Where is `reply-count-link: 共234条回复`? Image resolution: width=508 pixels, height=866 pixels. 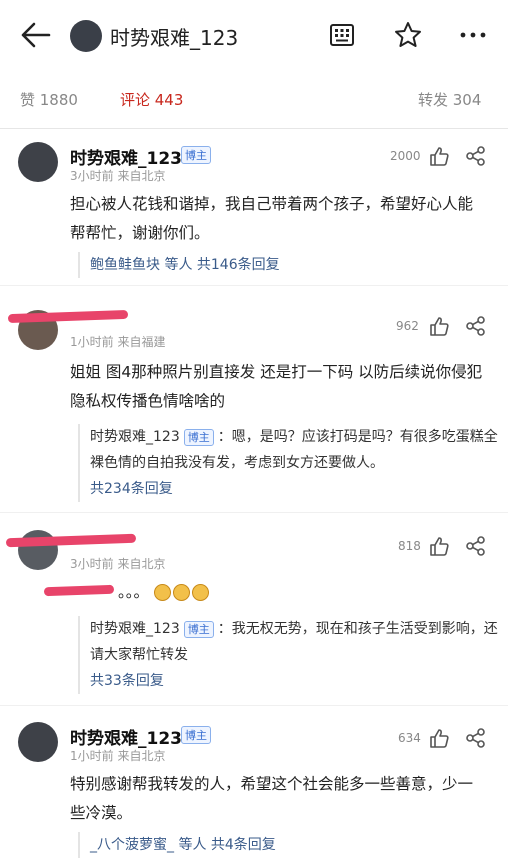 reply-count-link: 共234条回复 is located at coordinates (299, 489).